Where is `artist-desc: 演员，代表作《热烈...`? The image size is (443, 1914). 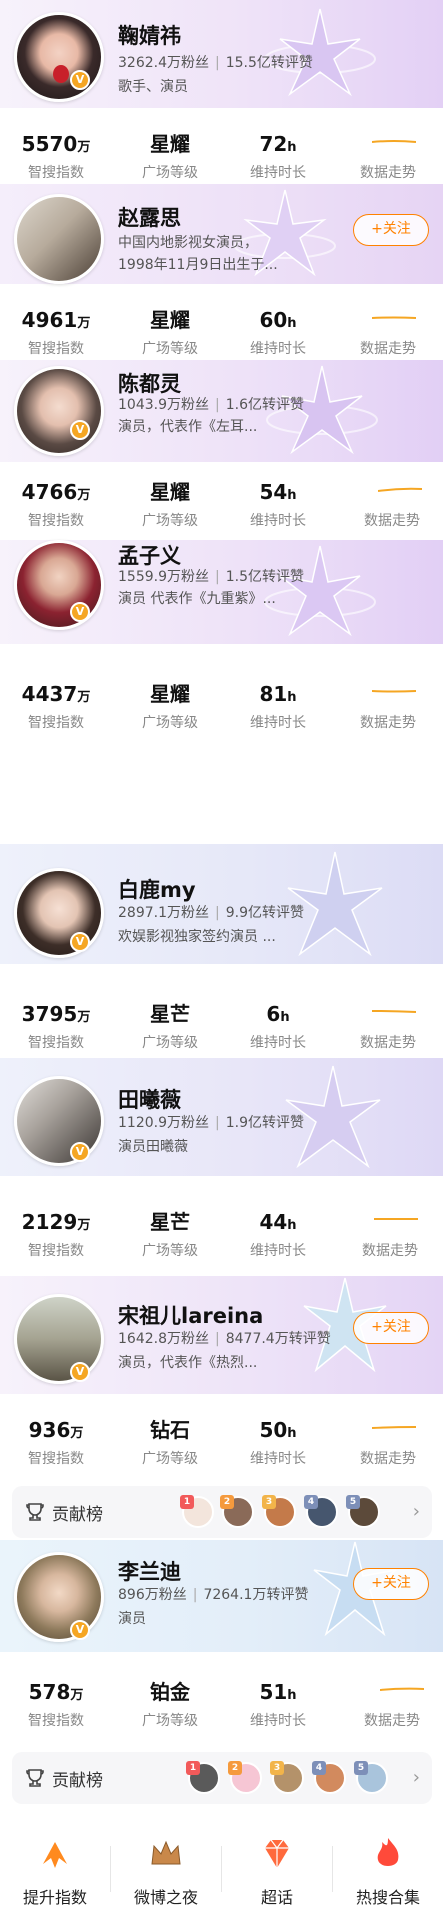
artist-desc: 演员，代表作《热烈... is located at coordinates (188, 1363).